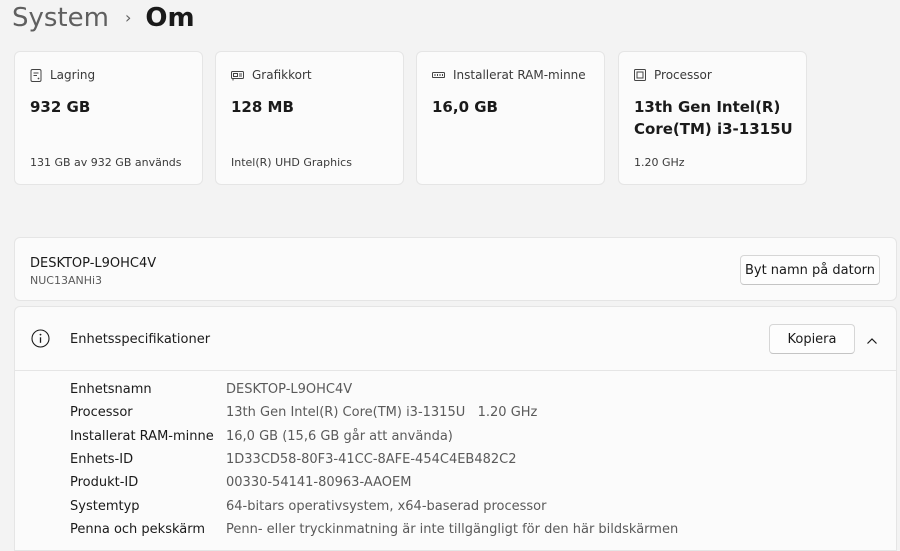  I want to click on ram-card: Installerat RAM-minne 16,0 GB, so click(510, 118).